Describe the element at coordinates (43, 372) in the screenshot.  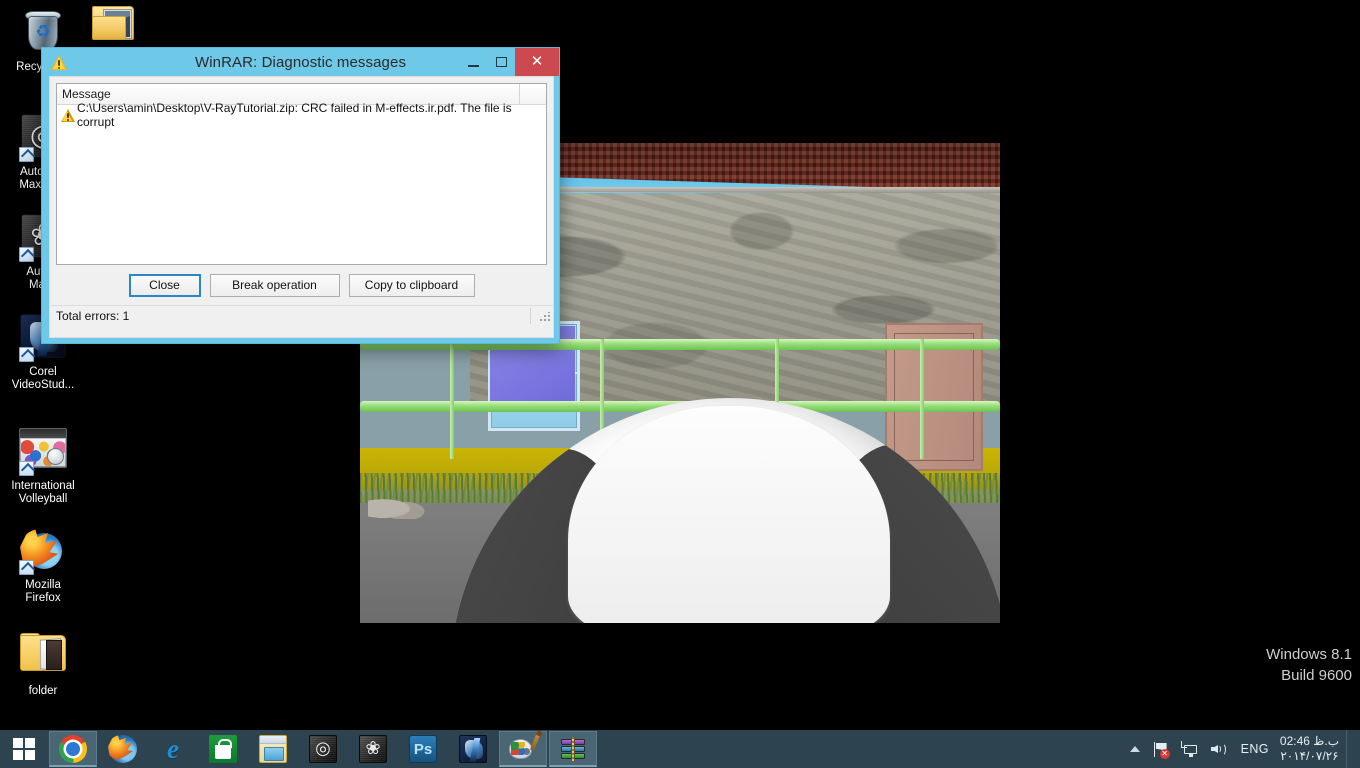
I see `desktop-icon-label-line1: Corel` at that location.